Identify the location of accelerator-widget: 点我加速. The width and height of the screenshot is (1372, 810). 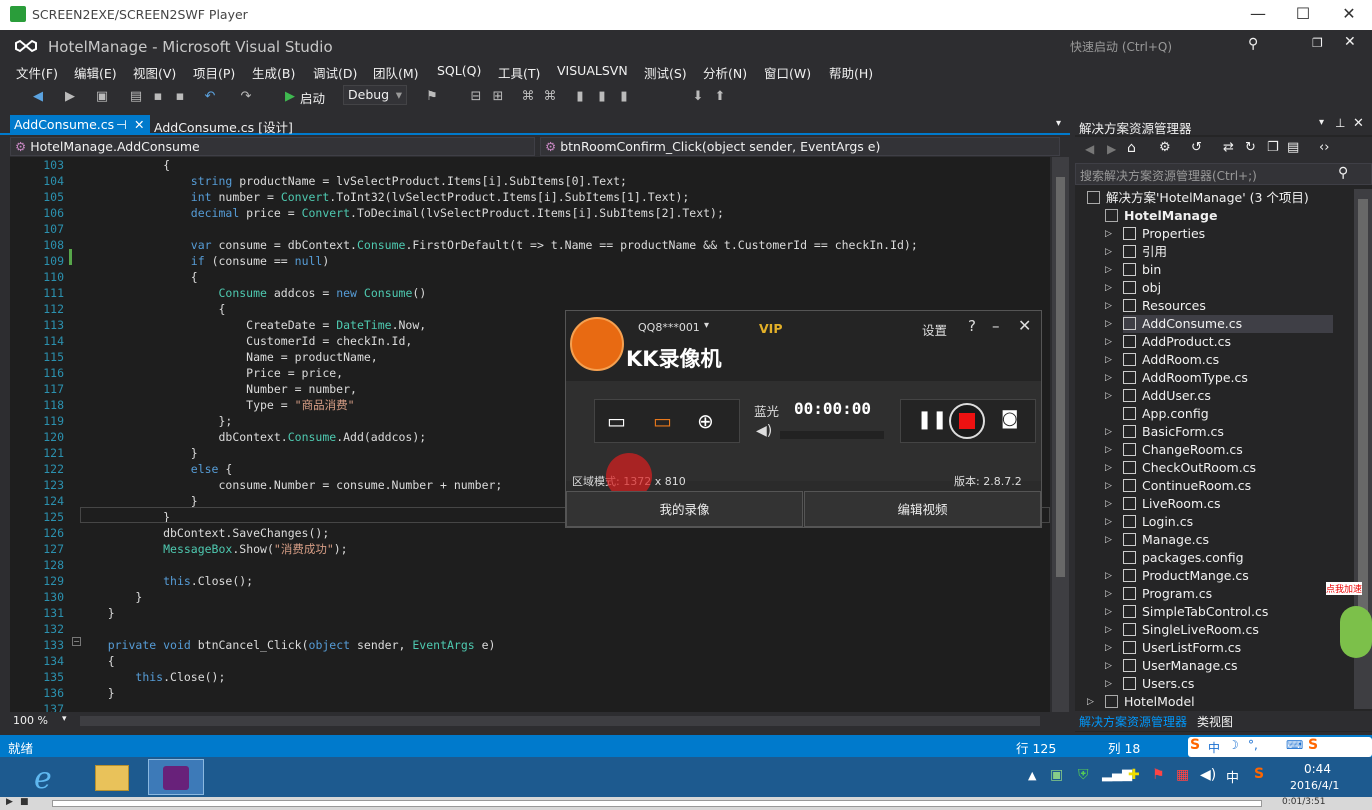
(1349, 624).